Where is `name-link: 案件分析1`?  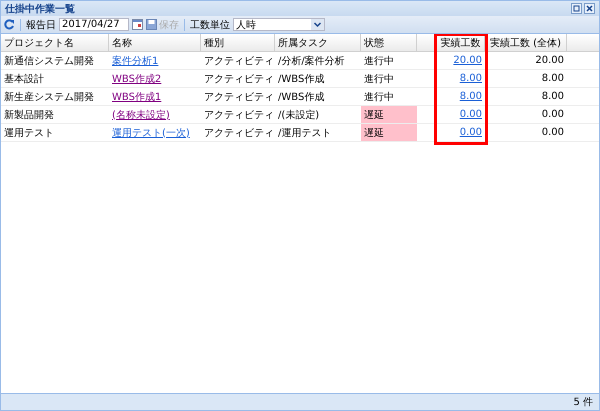 name-link: 案件分析1 is located at coordinates (135, 61).